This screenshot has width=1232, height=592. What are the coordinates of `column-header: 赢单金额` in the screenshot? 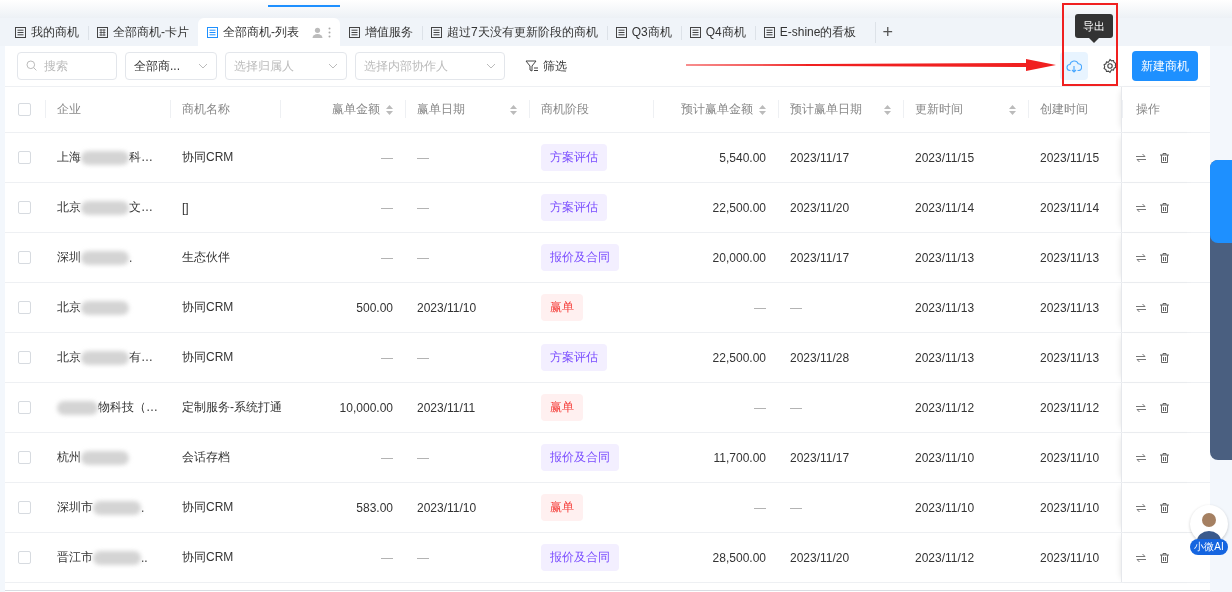 It's located at (356, 109).